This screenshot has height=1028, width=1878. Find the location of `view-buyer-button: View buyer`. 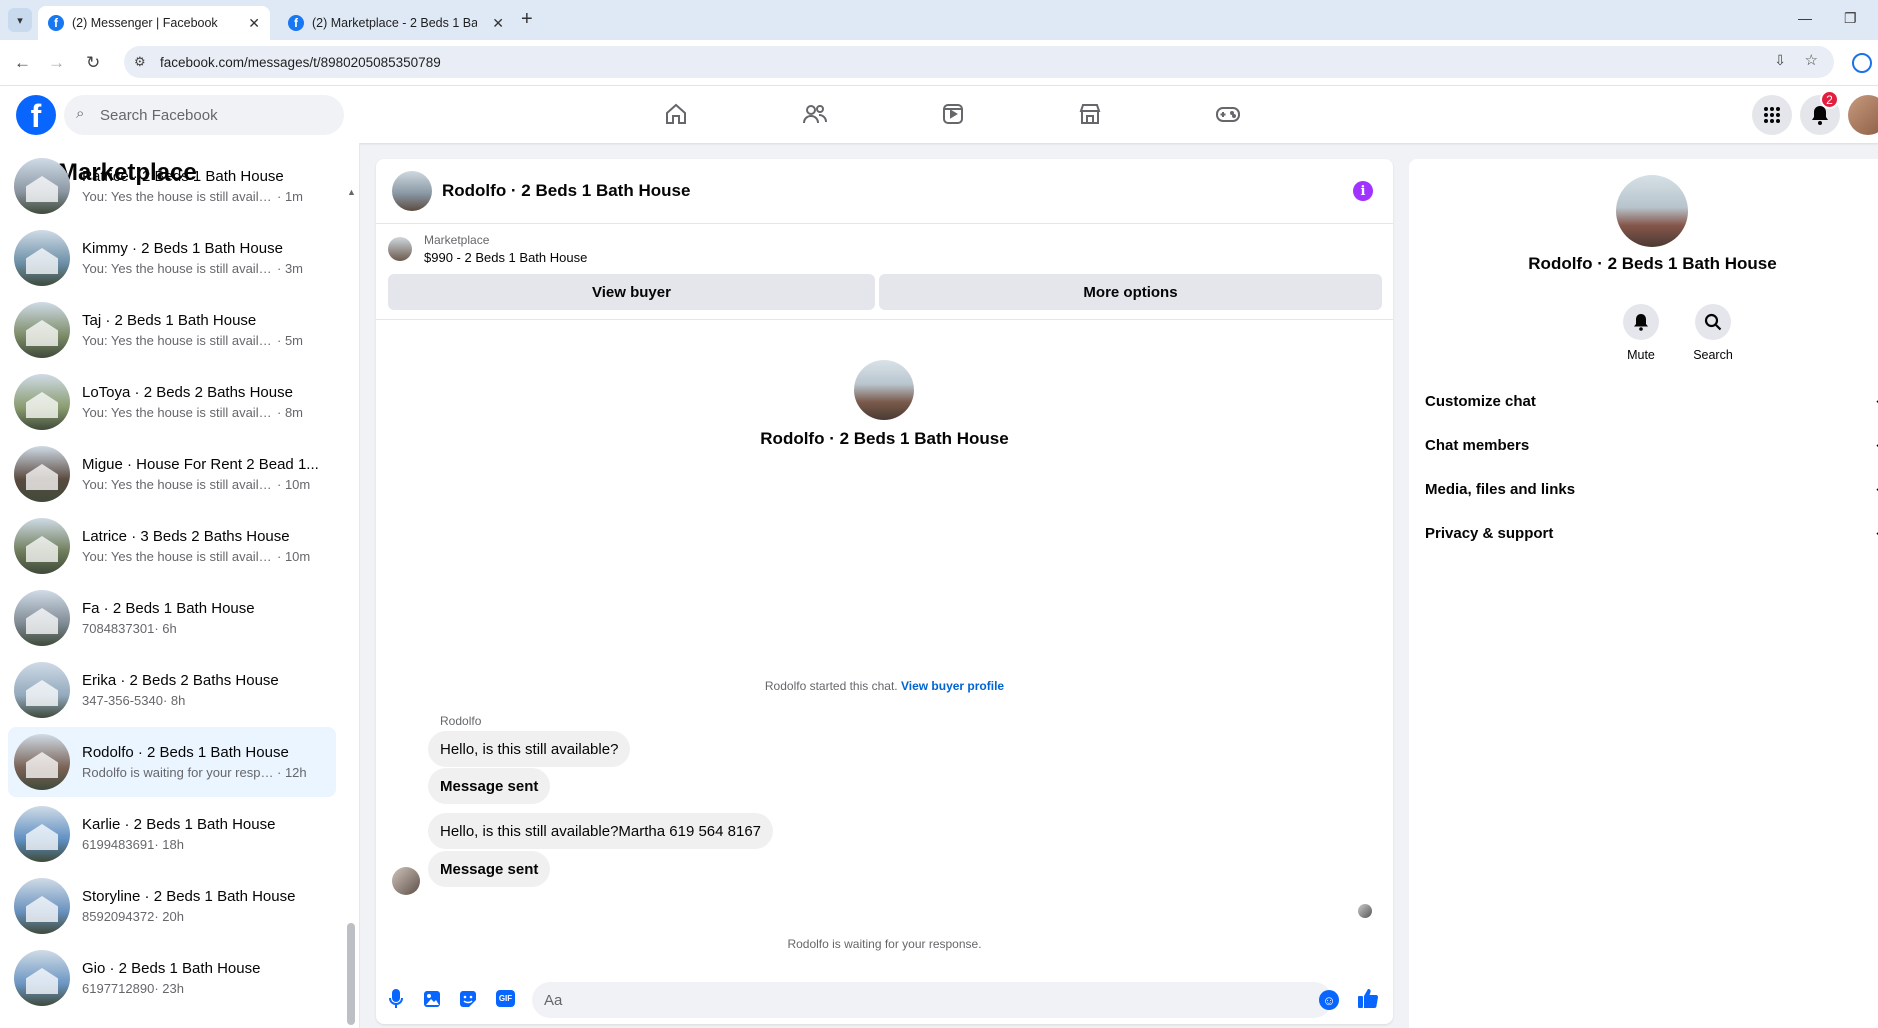

view-buyer-button: View buyer is located at coordinates (631, 292).